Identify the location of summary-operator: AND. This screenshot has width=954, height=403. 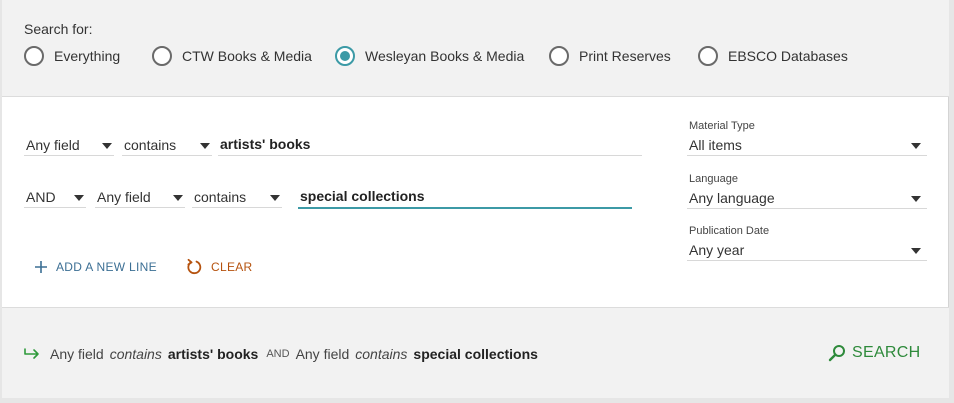
(278, 354).